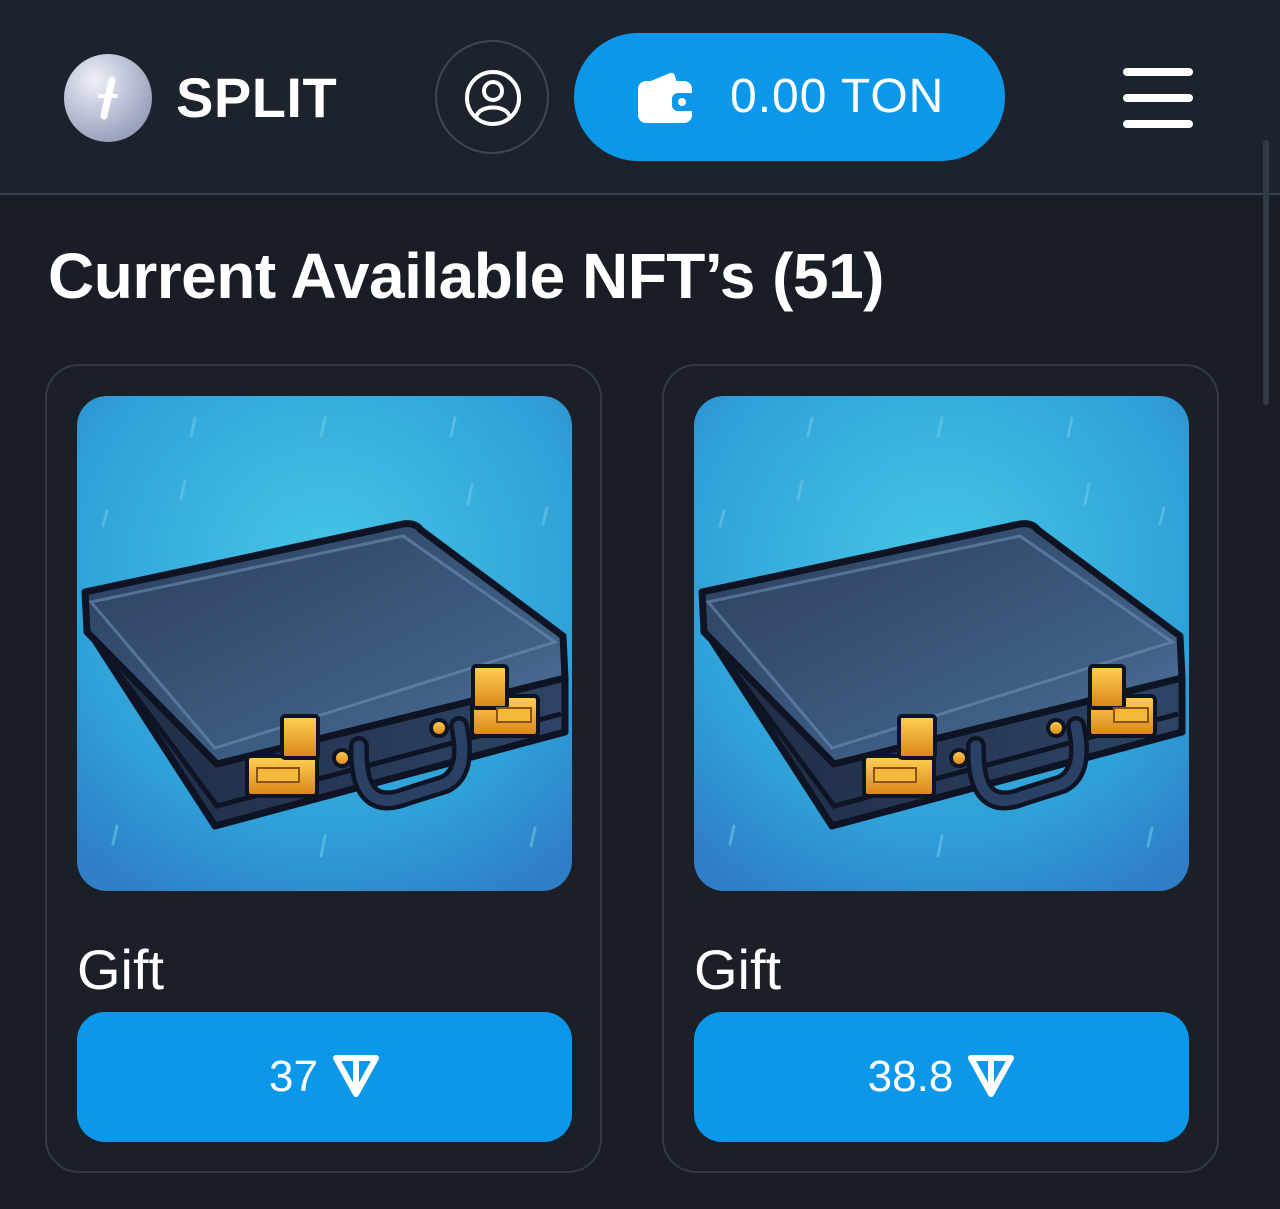  Describe the element at coordinates (108, 98) in the screenshot. I see `split-logo-icon` at that location.